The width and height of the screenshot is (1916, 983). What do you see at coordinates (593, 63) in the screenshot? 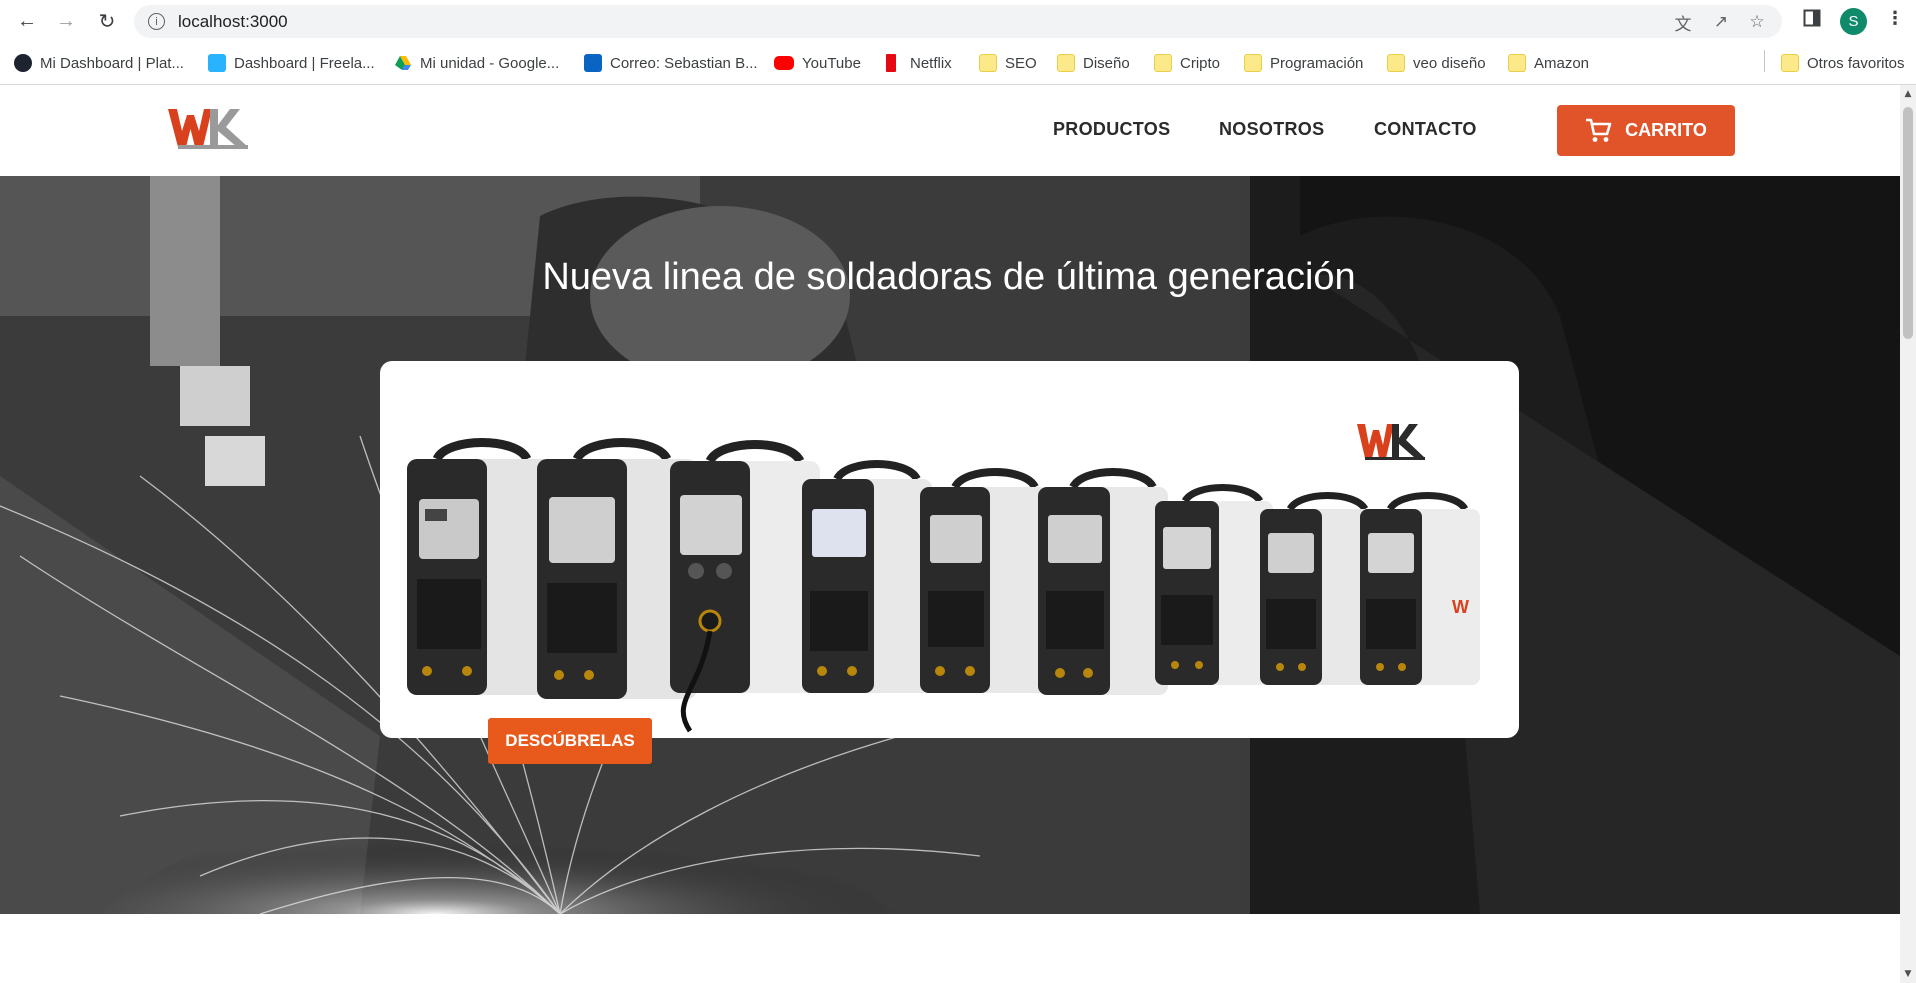
I see `outlook-icon` at bounding box center [593, 63].